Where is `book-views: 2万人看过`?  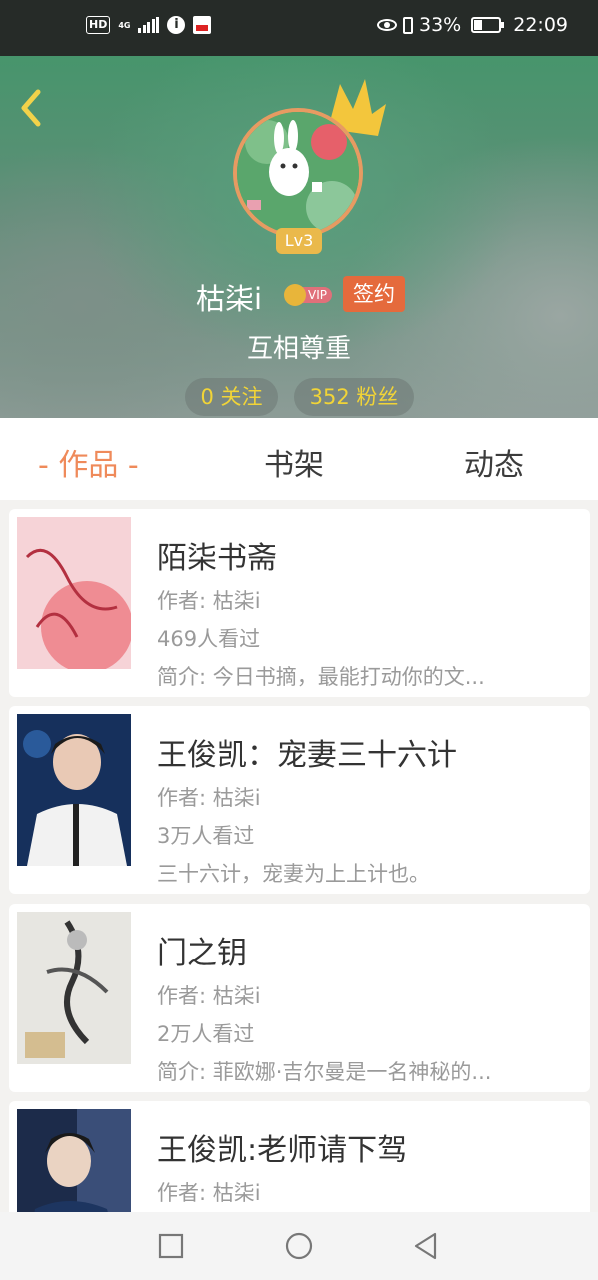 book-views: 2万人看过 is located at coordinates (206, 1034).